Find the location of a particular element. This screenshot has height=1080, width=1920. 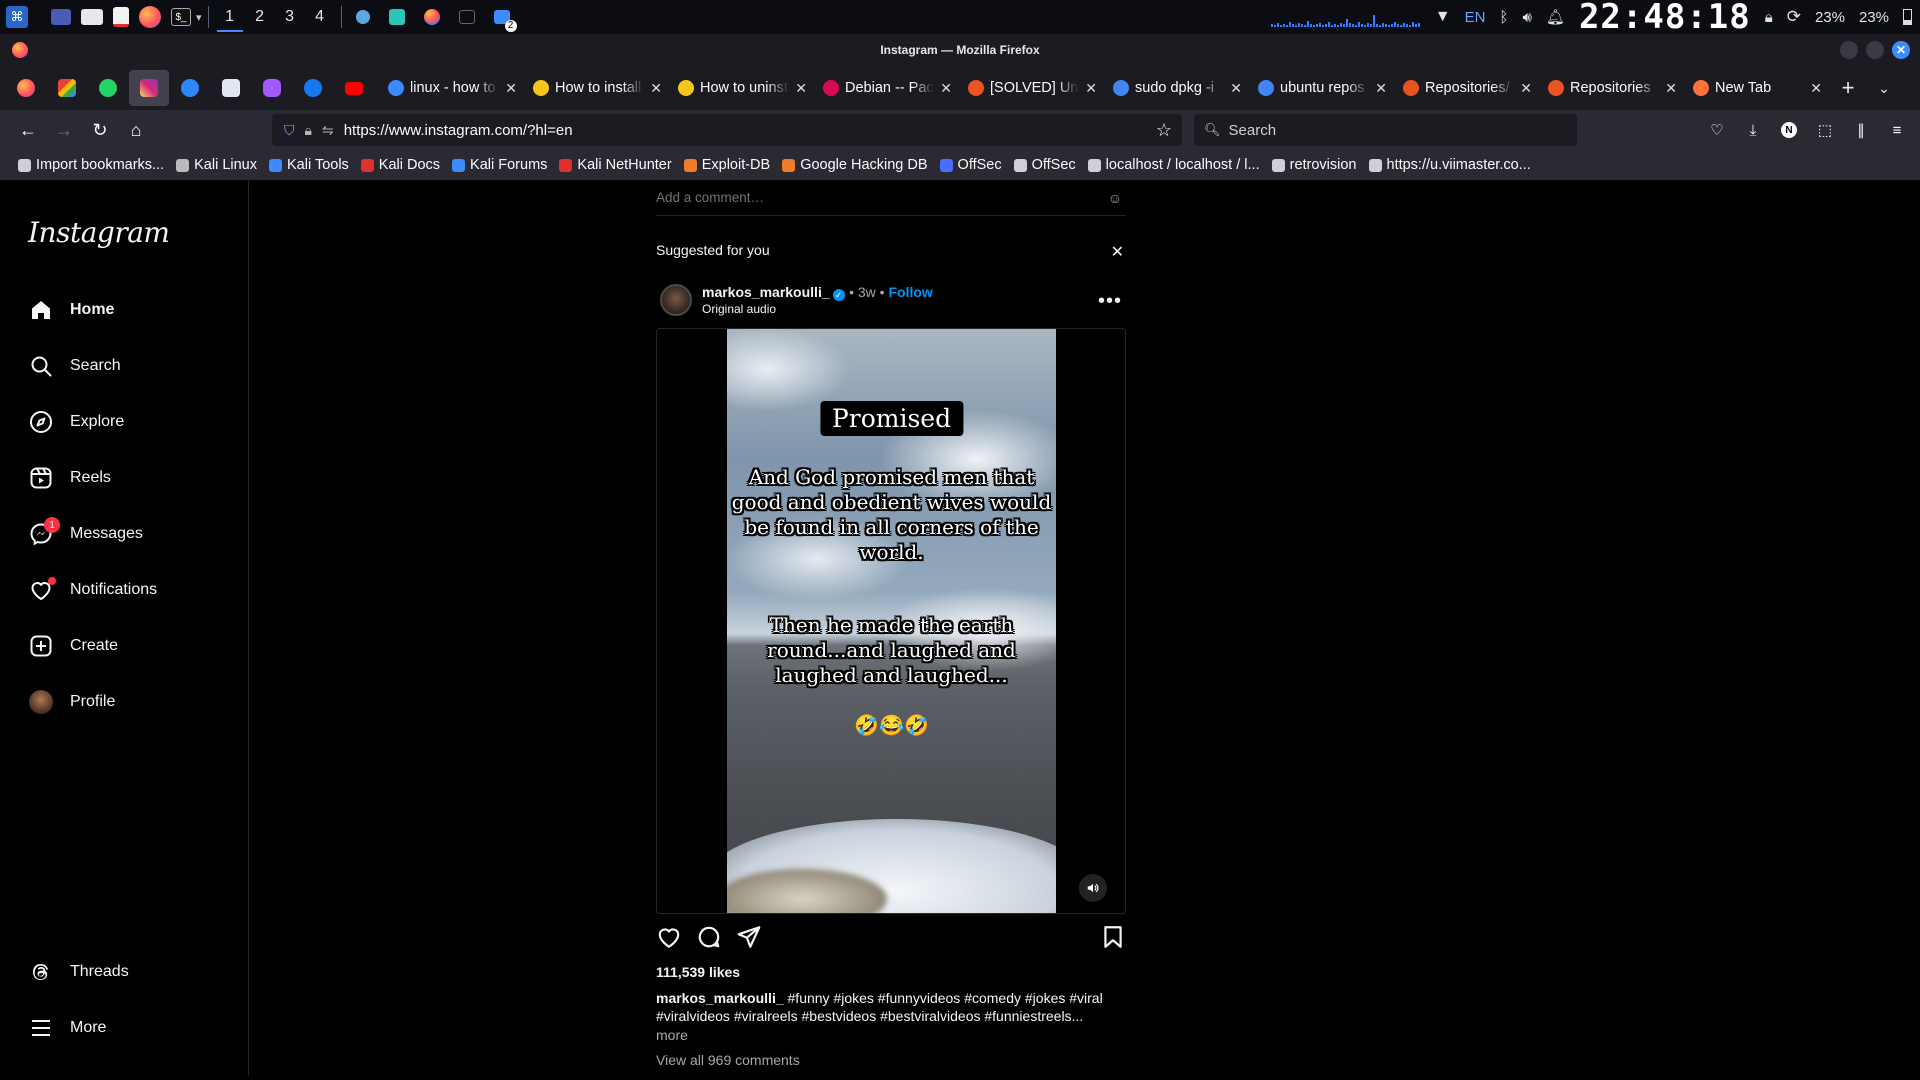

bookmark-item: Google Hacking DB is located at coordinates (855, 165).